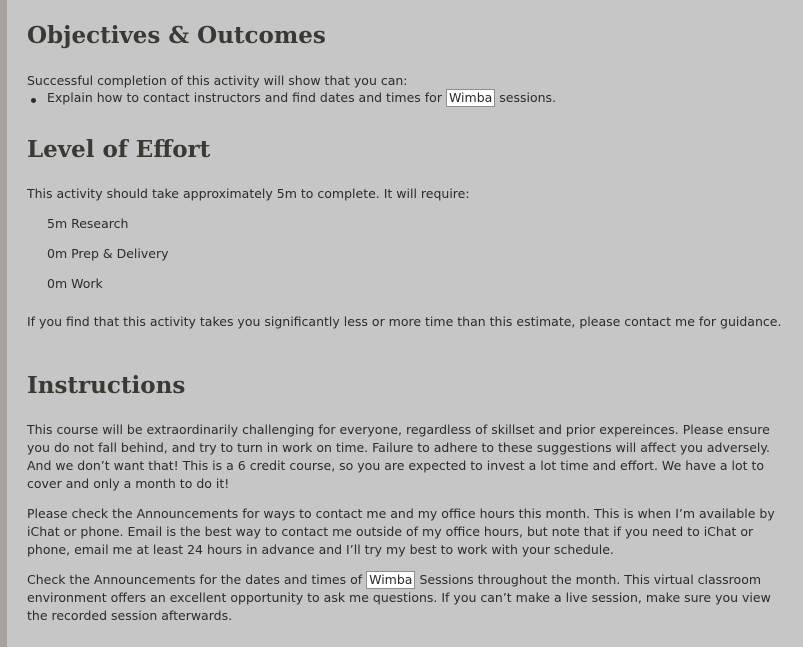 This screenshot has width=803, height=647. Describe the element at coordinates (75, 283) in the screenshot. I see `effort-item-work: 0m Work` at that location.